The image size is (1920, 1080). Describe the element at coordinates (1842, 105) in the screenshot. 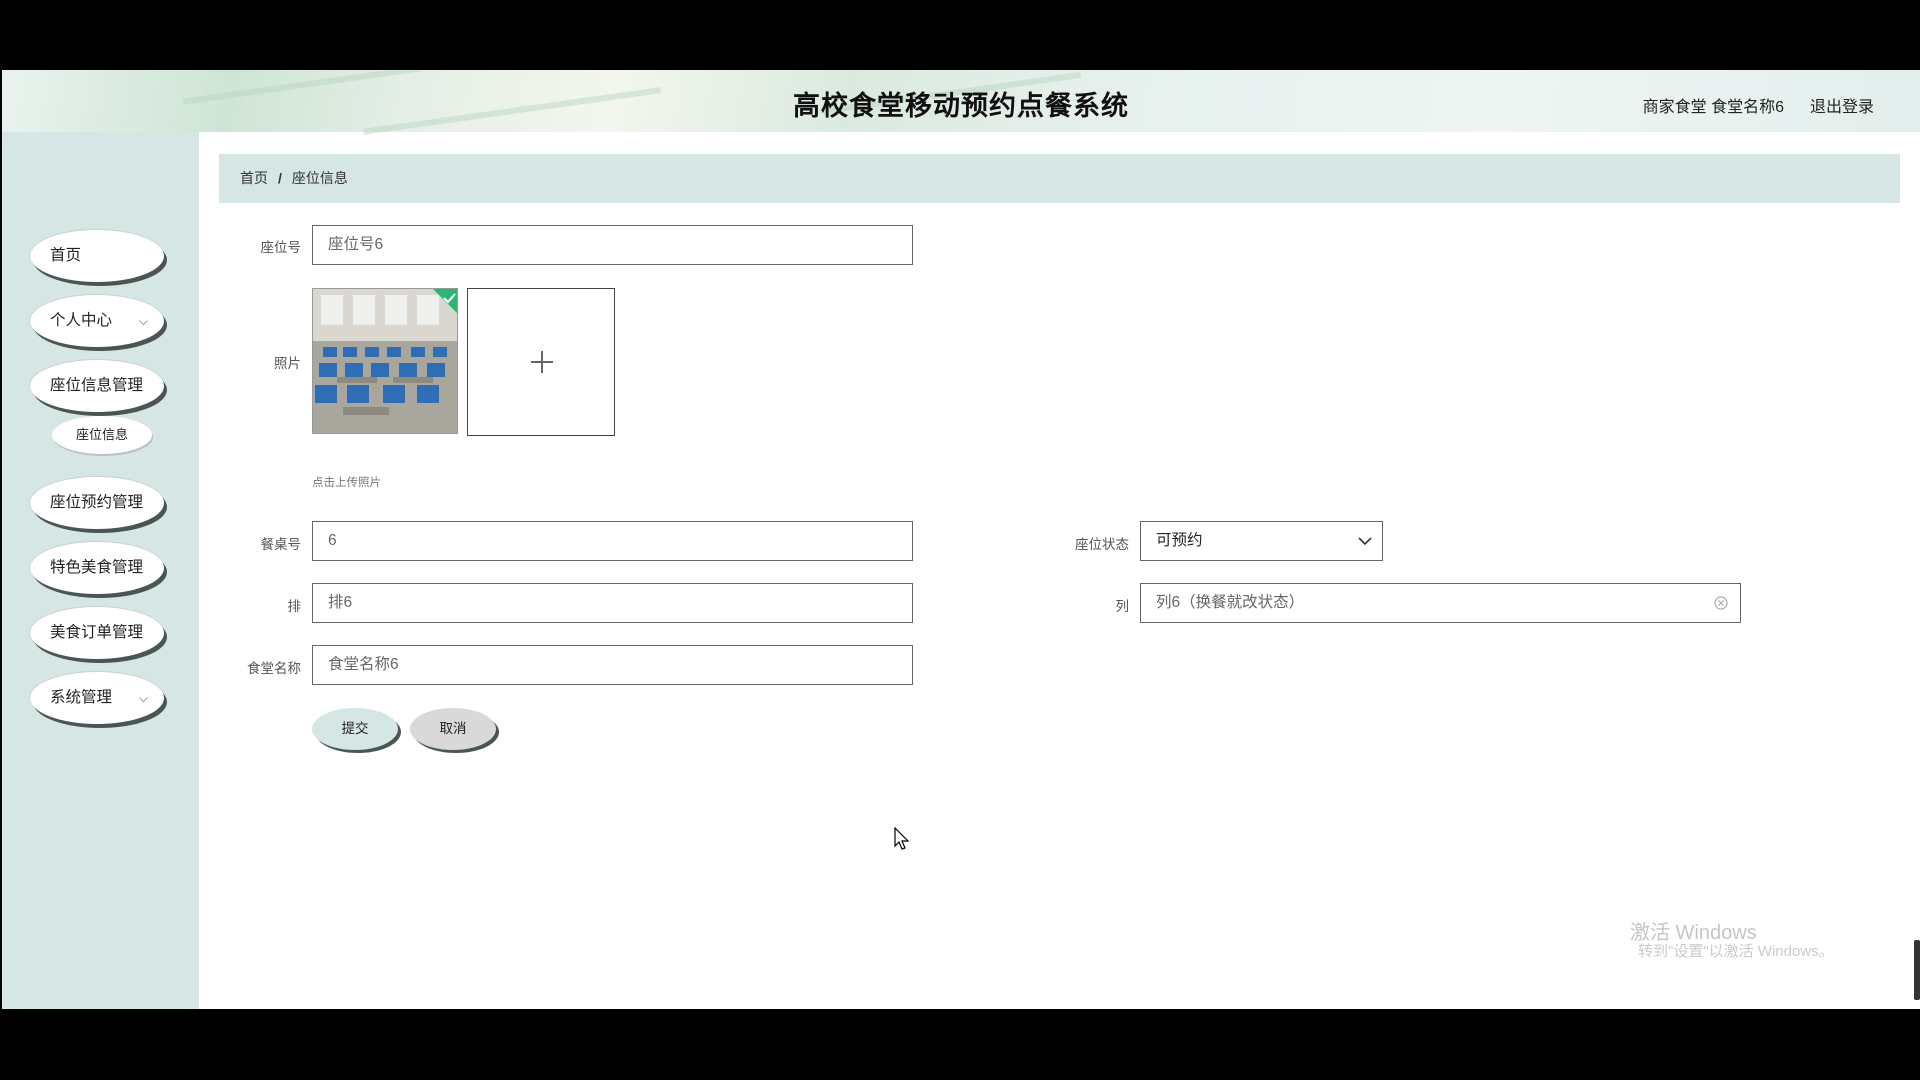

I see `logout-link: 退出登录` at that location.